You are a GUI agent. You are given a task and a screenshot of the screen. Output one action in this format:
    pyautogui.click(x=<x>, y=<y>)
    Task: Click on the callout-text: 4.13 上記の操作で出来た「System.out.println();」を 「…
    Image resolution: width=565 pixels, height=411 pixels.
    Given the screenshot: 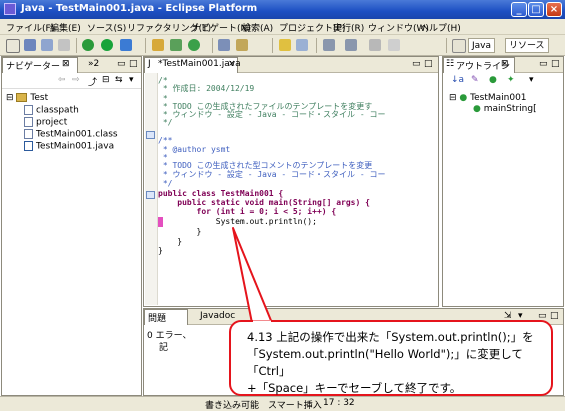 What is the action you would take?
    pyautogui.click(x=395, y=363)
    